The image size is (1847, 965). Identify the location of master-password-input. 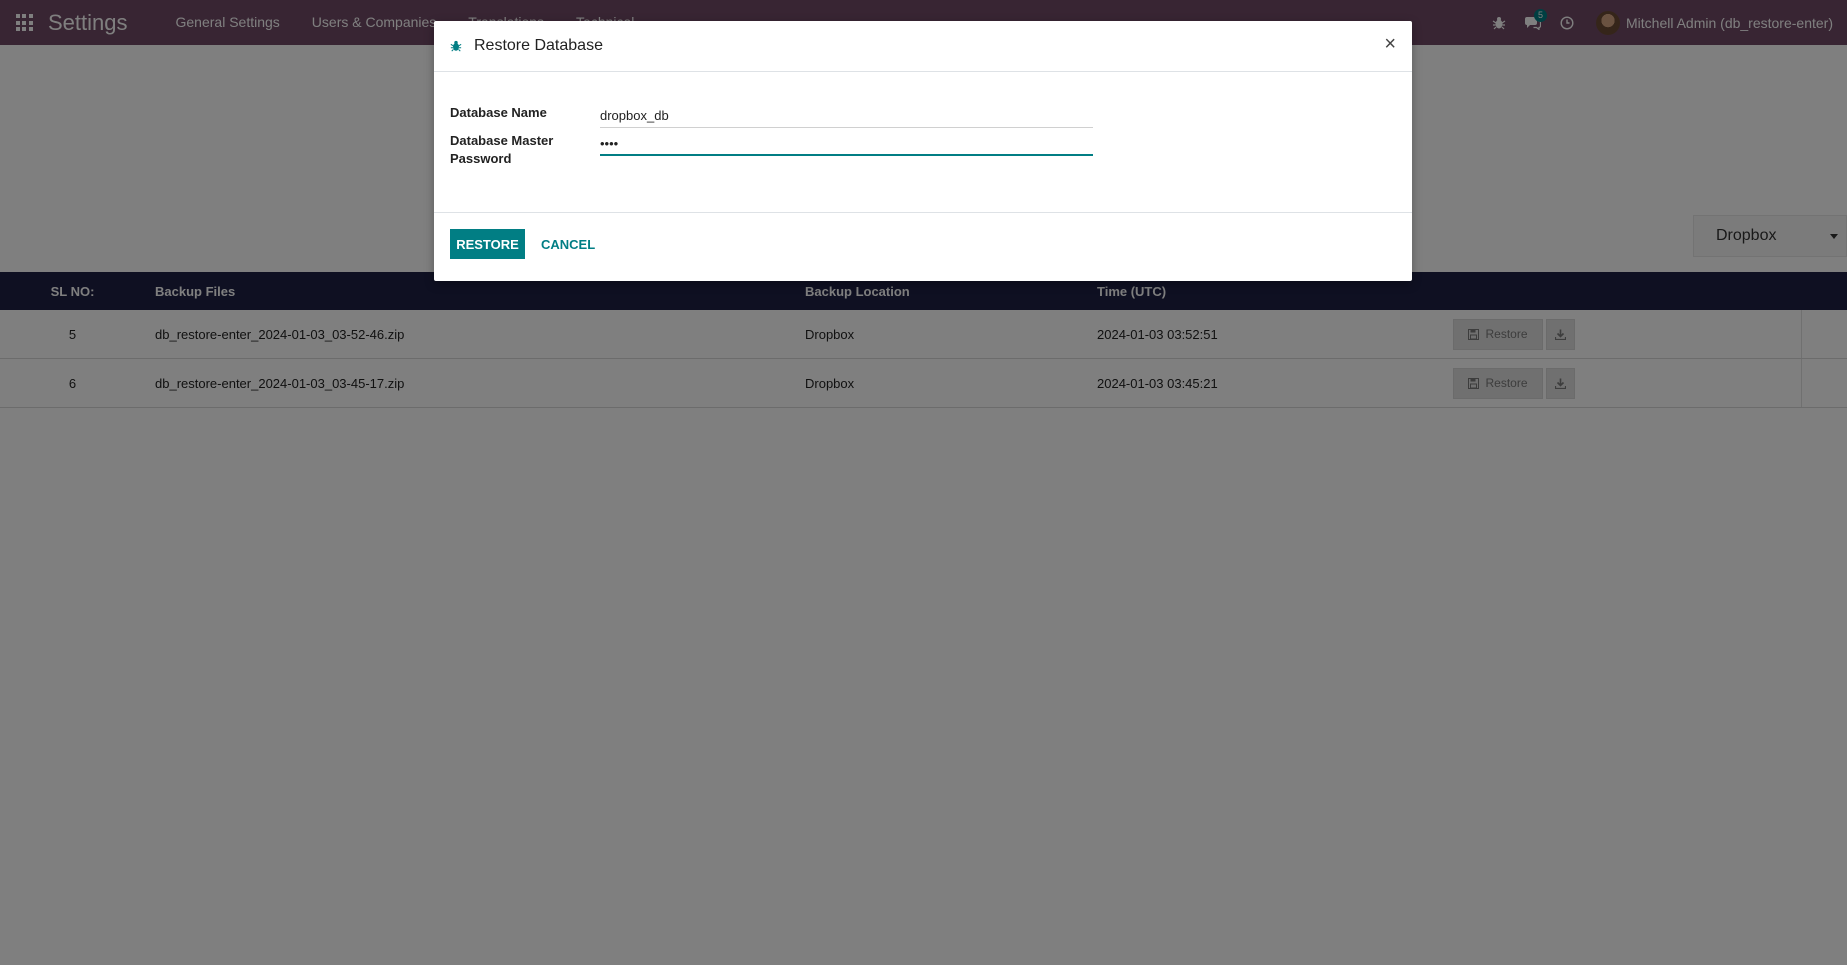
(846, 144).